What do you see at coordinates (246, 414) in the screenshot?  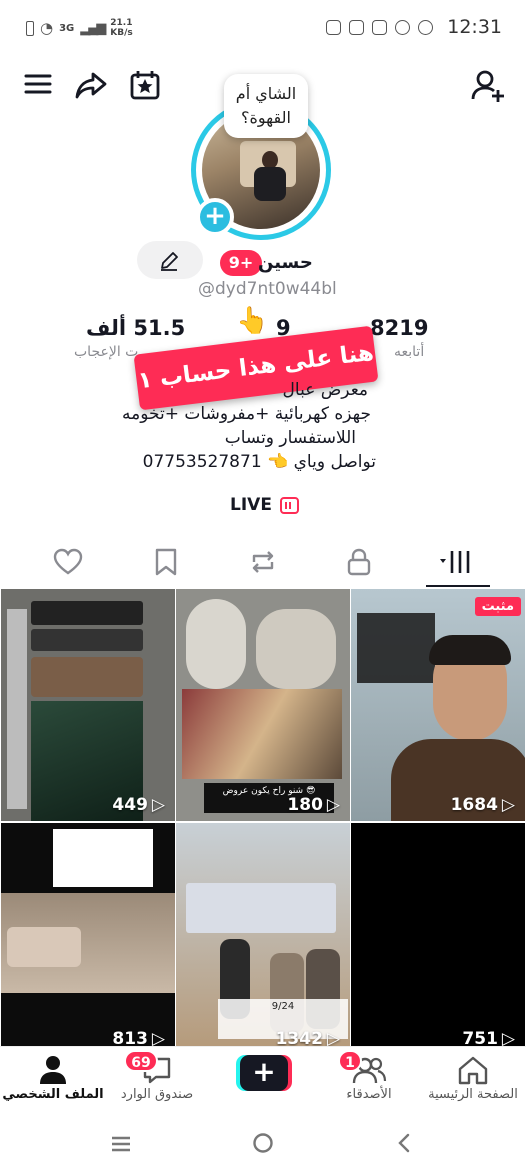 I see `bio-line-2: جهزه كهربائية +مفروشات +تخومه` at bounding box center [246, 414].